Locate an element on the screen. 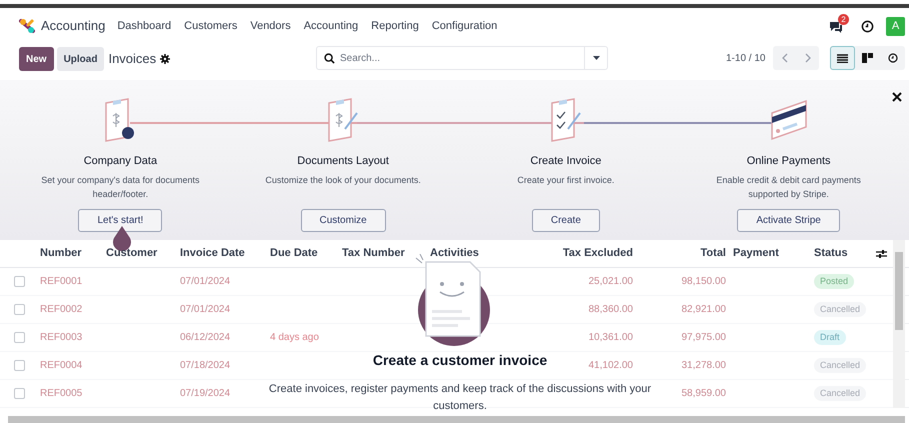  step-title: Company Data is located at coordinates (121, 161).